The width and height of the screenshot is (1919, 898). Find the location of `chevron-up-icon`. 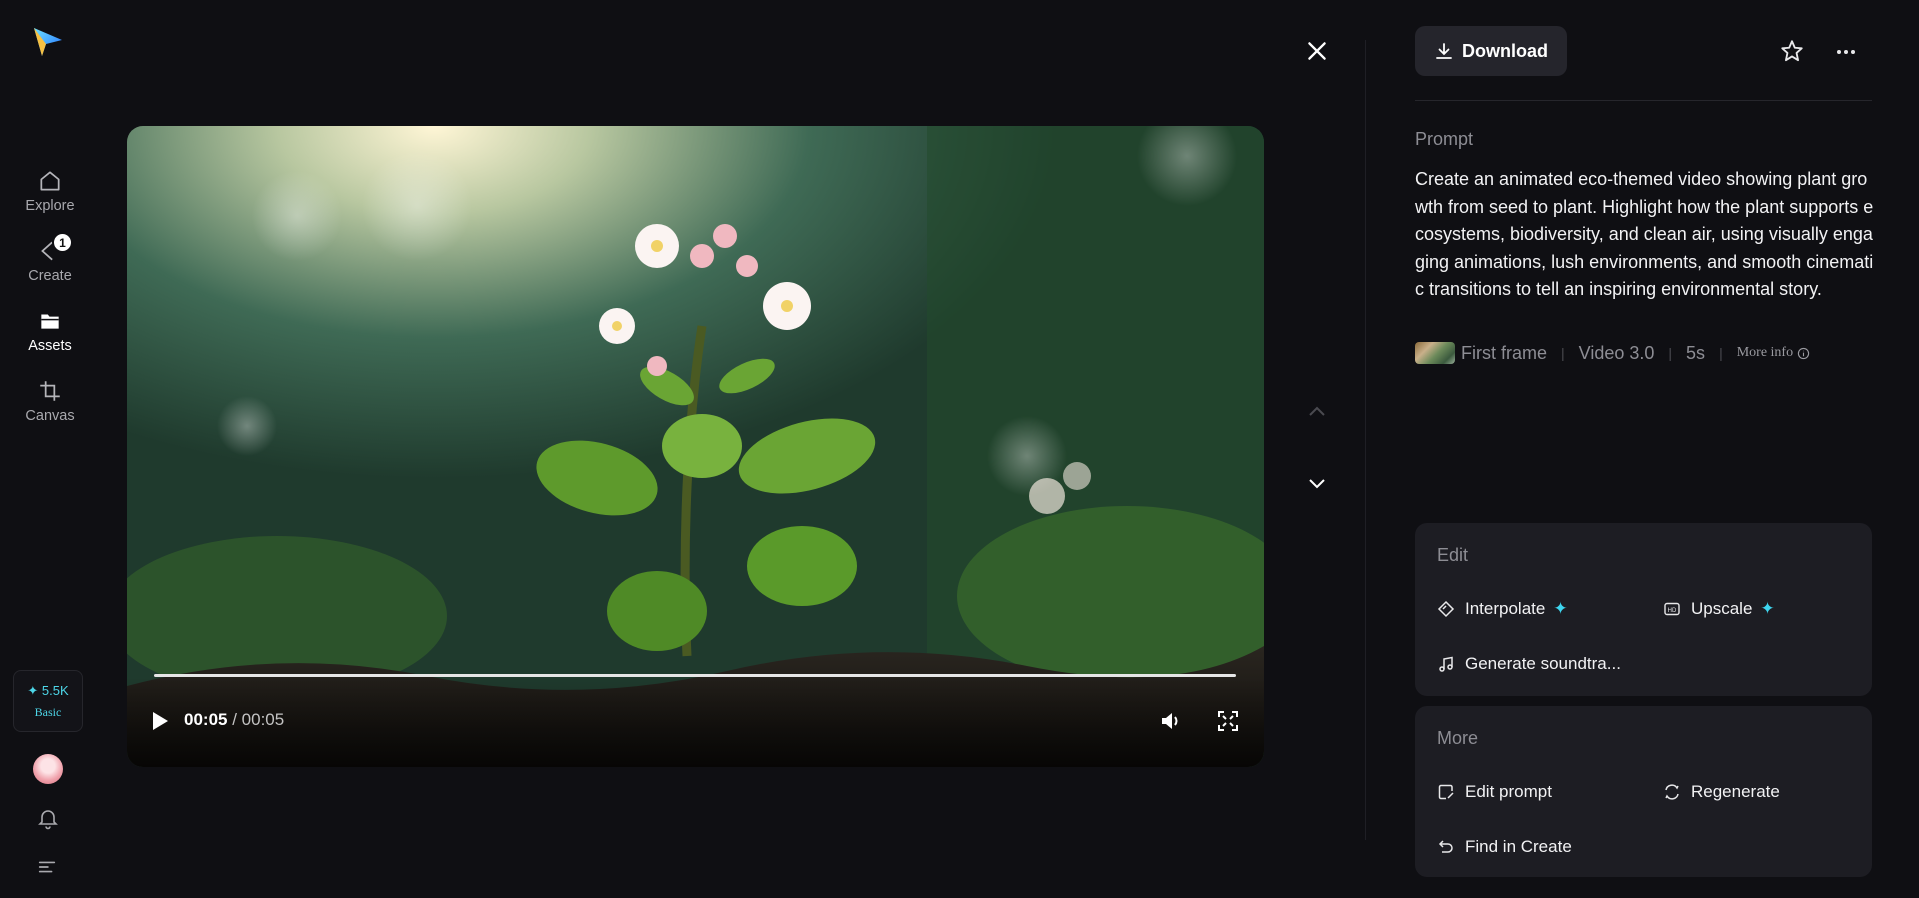

chevron-up-icon is located at coordinates (1317, 412).